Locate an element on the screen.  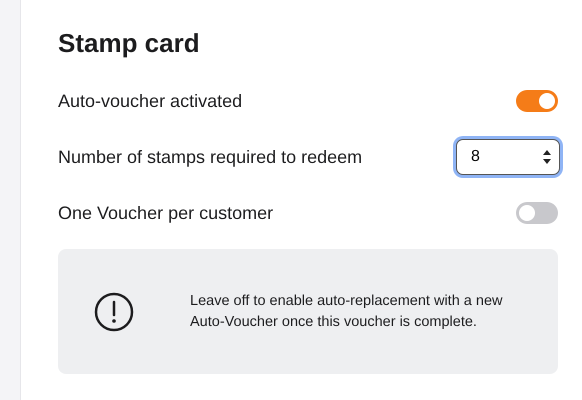
info-text: Leave off to enable auto-replacement with a new Auto-Voucher once this voucher is complete. is located at coordinates (347, 312).